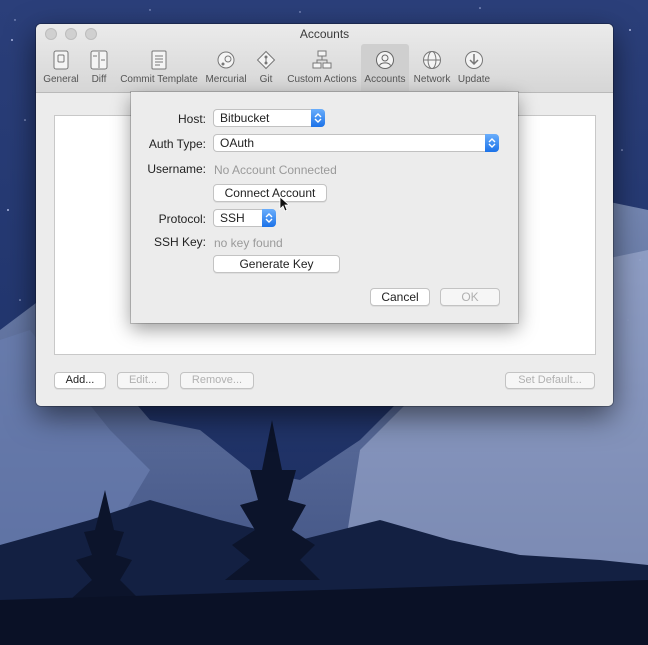 The height and width of the screenshot is (645, 648). Describe the element at coordinates (176, 169) in the screenshot. I see `username-label: Username:` at that location.